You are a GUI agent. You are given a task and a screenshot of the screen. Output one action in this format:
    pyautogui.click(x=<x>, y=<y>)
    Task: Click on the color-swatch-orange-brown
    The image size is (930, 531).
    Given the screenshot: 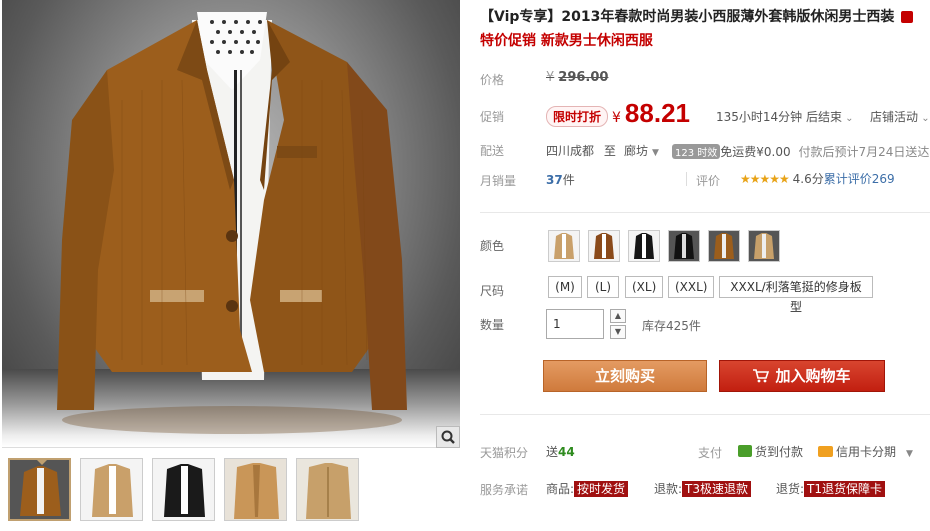 What is the action you would take?
    pyautogui.click(x=724, y=246)
    